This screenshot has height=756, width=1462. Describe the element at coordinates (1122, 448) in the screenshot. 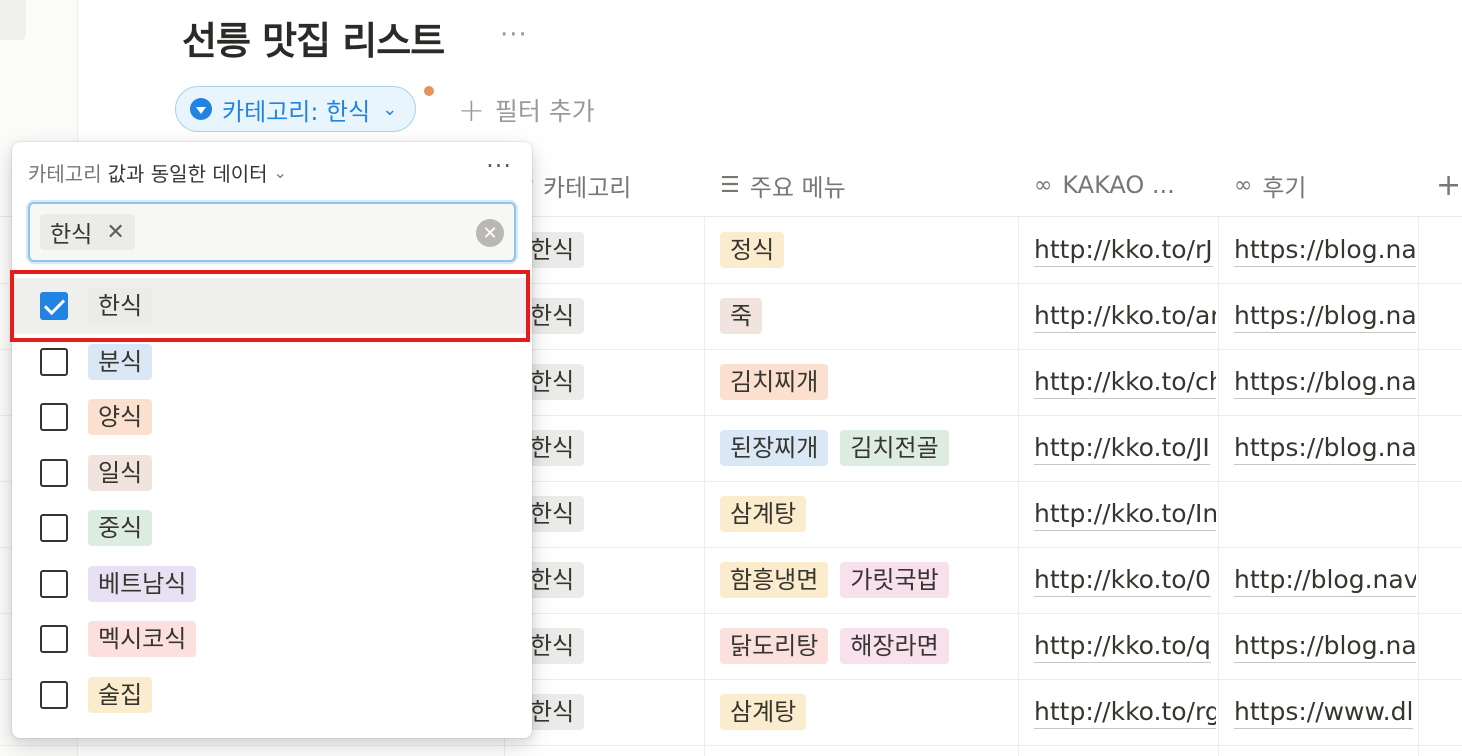

I see `link-text: http://kko.to/JI` at that location.